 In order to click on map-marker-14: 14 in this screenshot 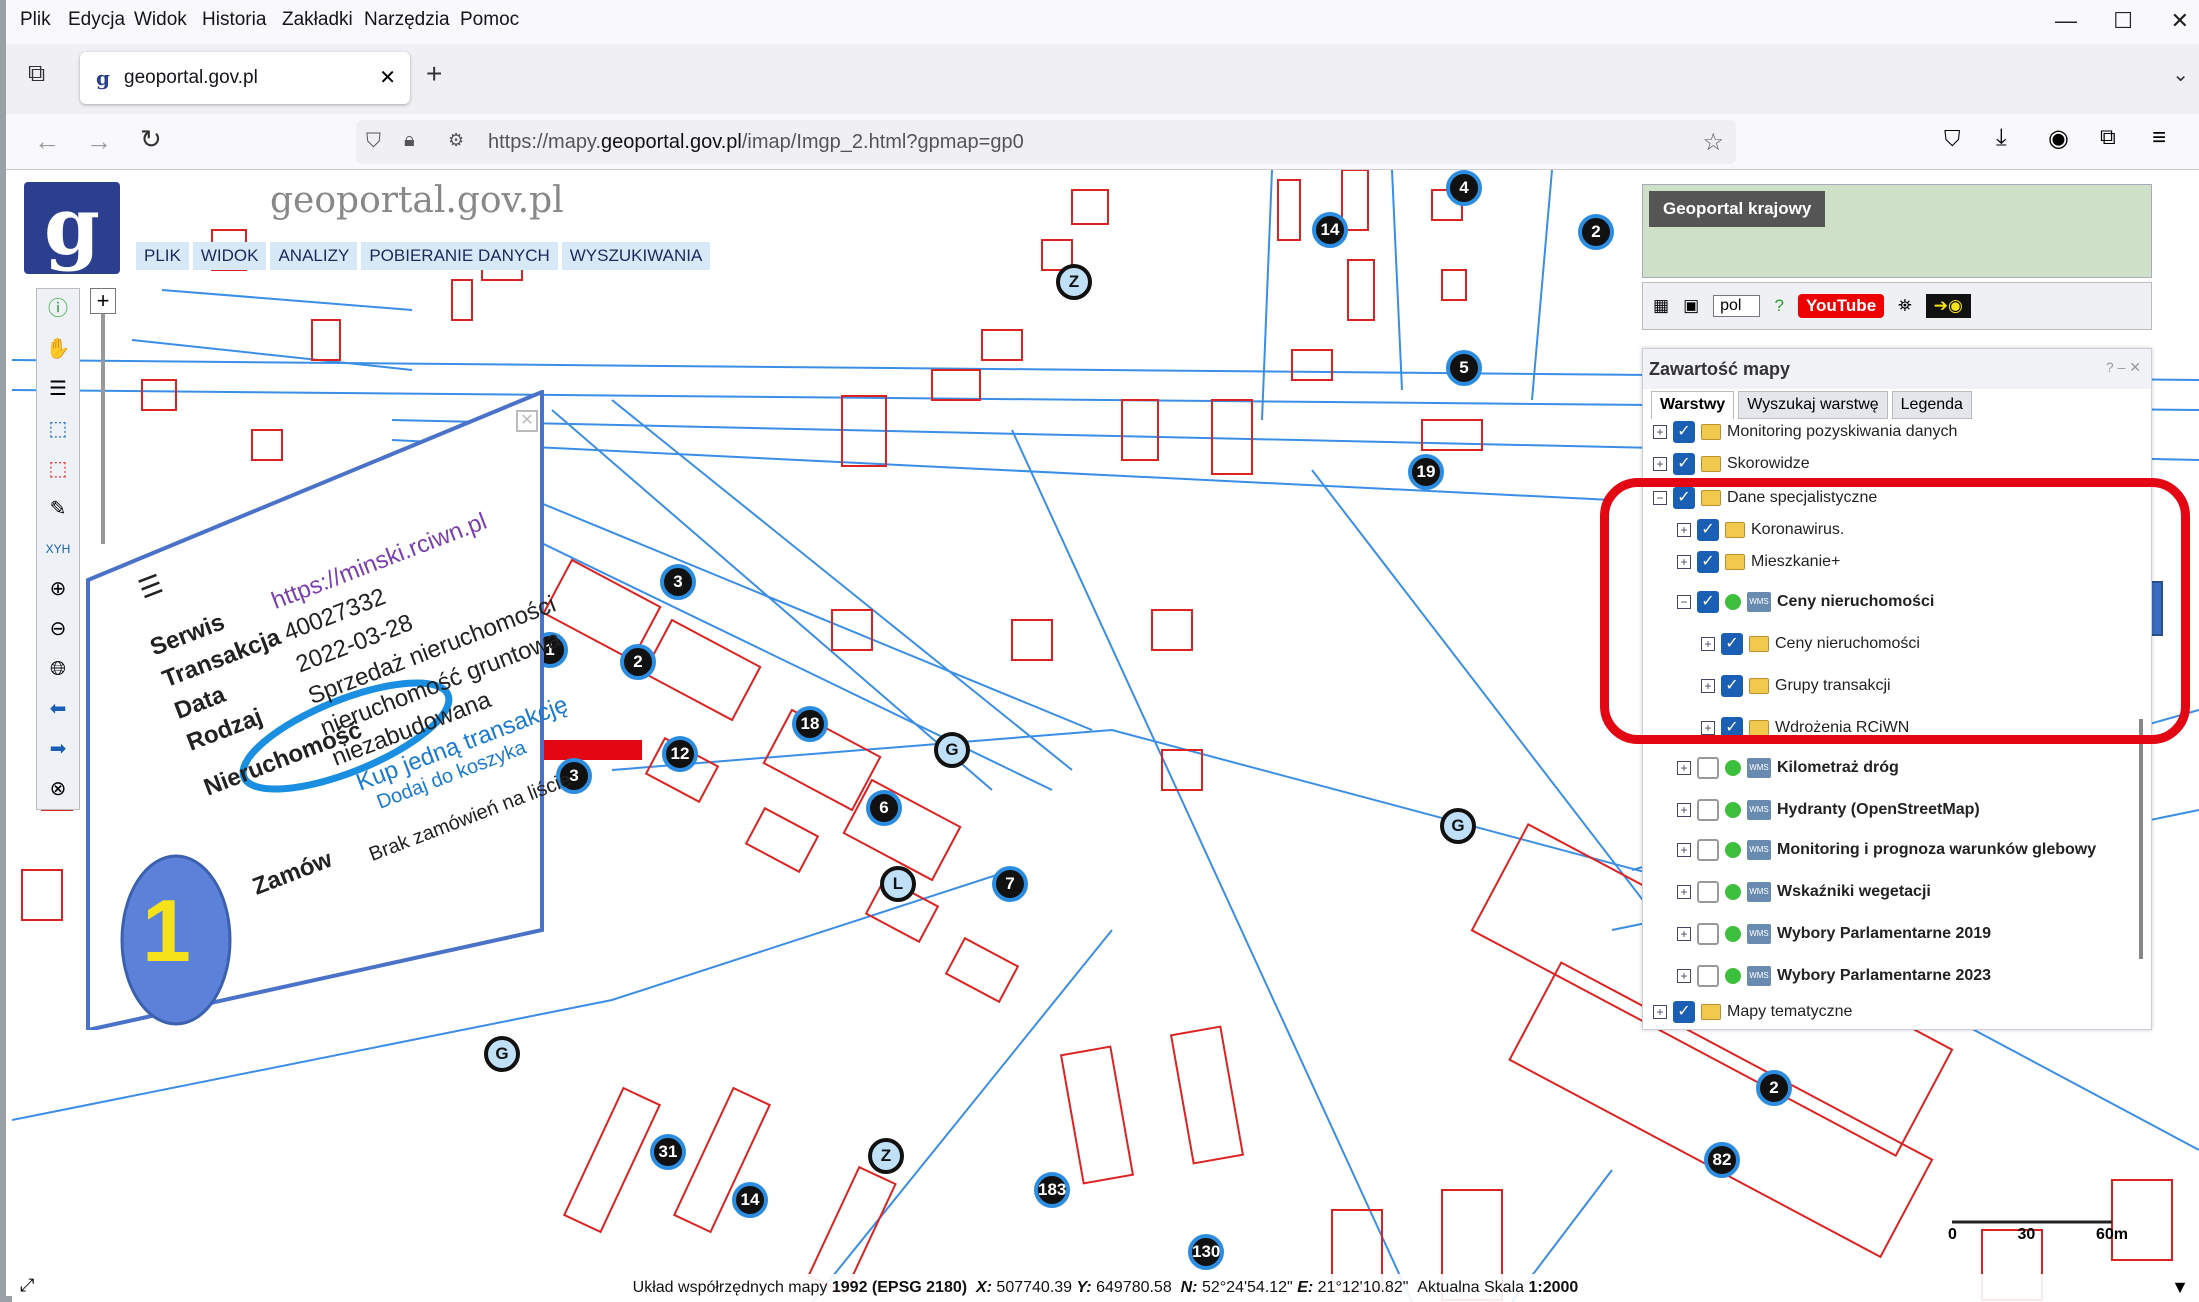, I will do `click(1330, 230)`.